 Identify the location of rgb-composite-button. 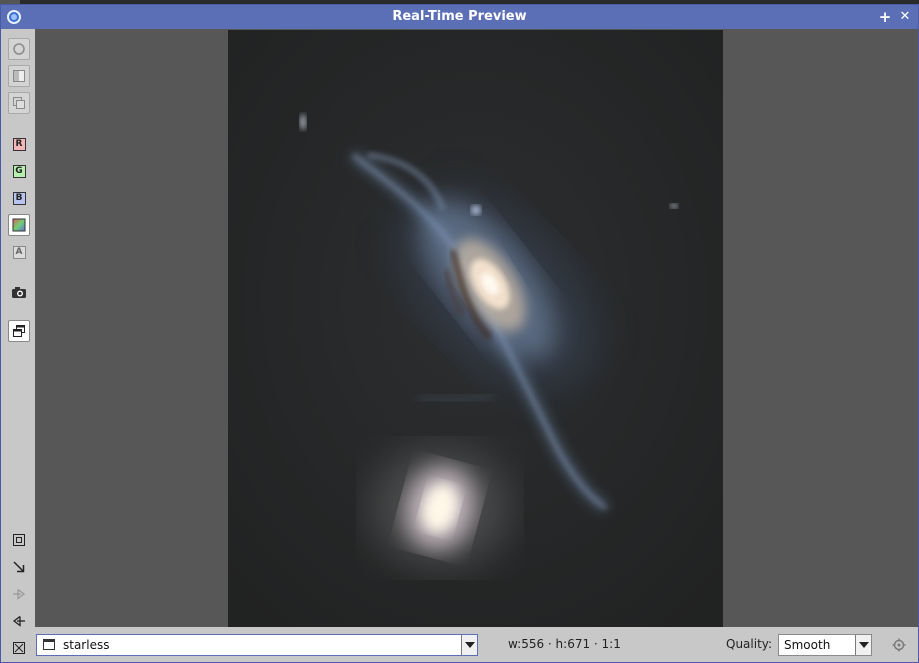
(19, 225).